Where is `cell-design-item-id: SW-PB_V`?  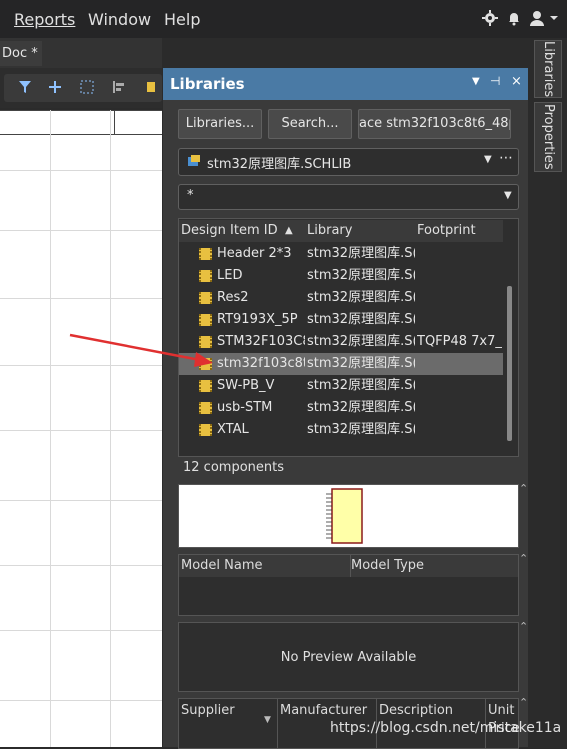 cell-design-item-id: SW-PB_V is located at coordinates (246, 385).